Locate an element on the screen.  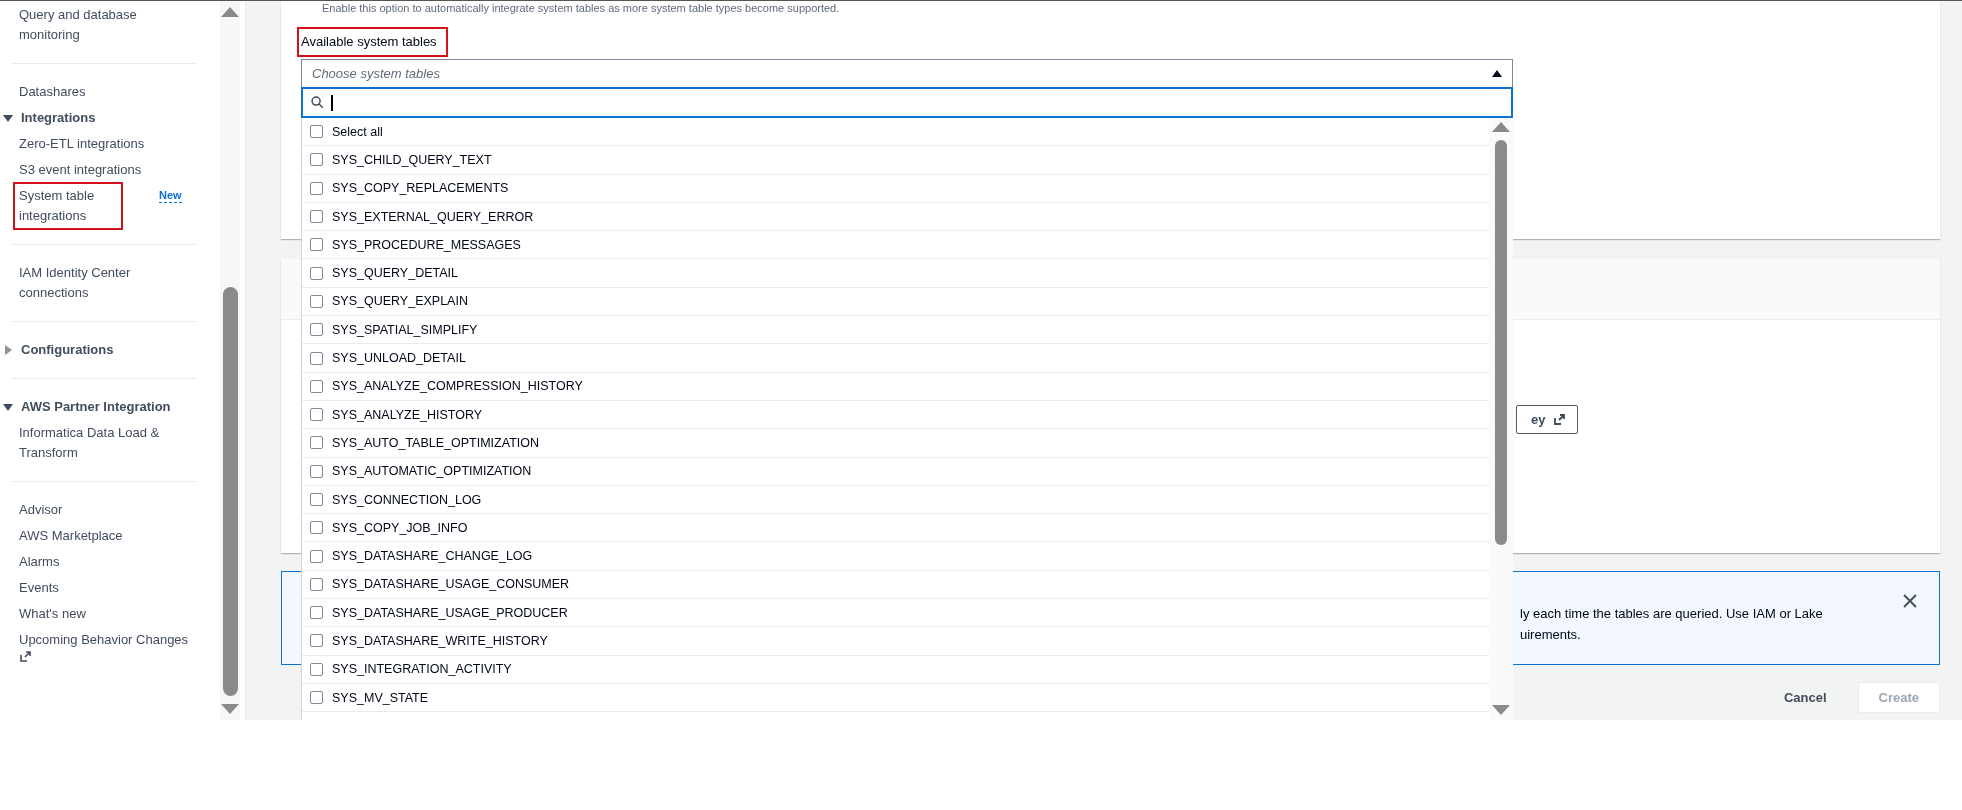
sidebar-item: Informatica Data Load & Transform is located at coordinates (104, 443).